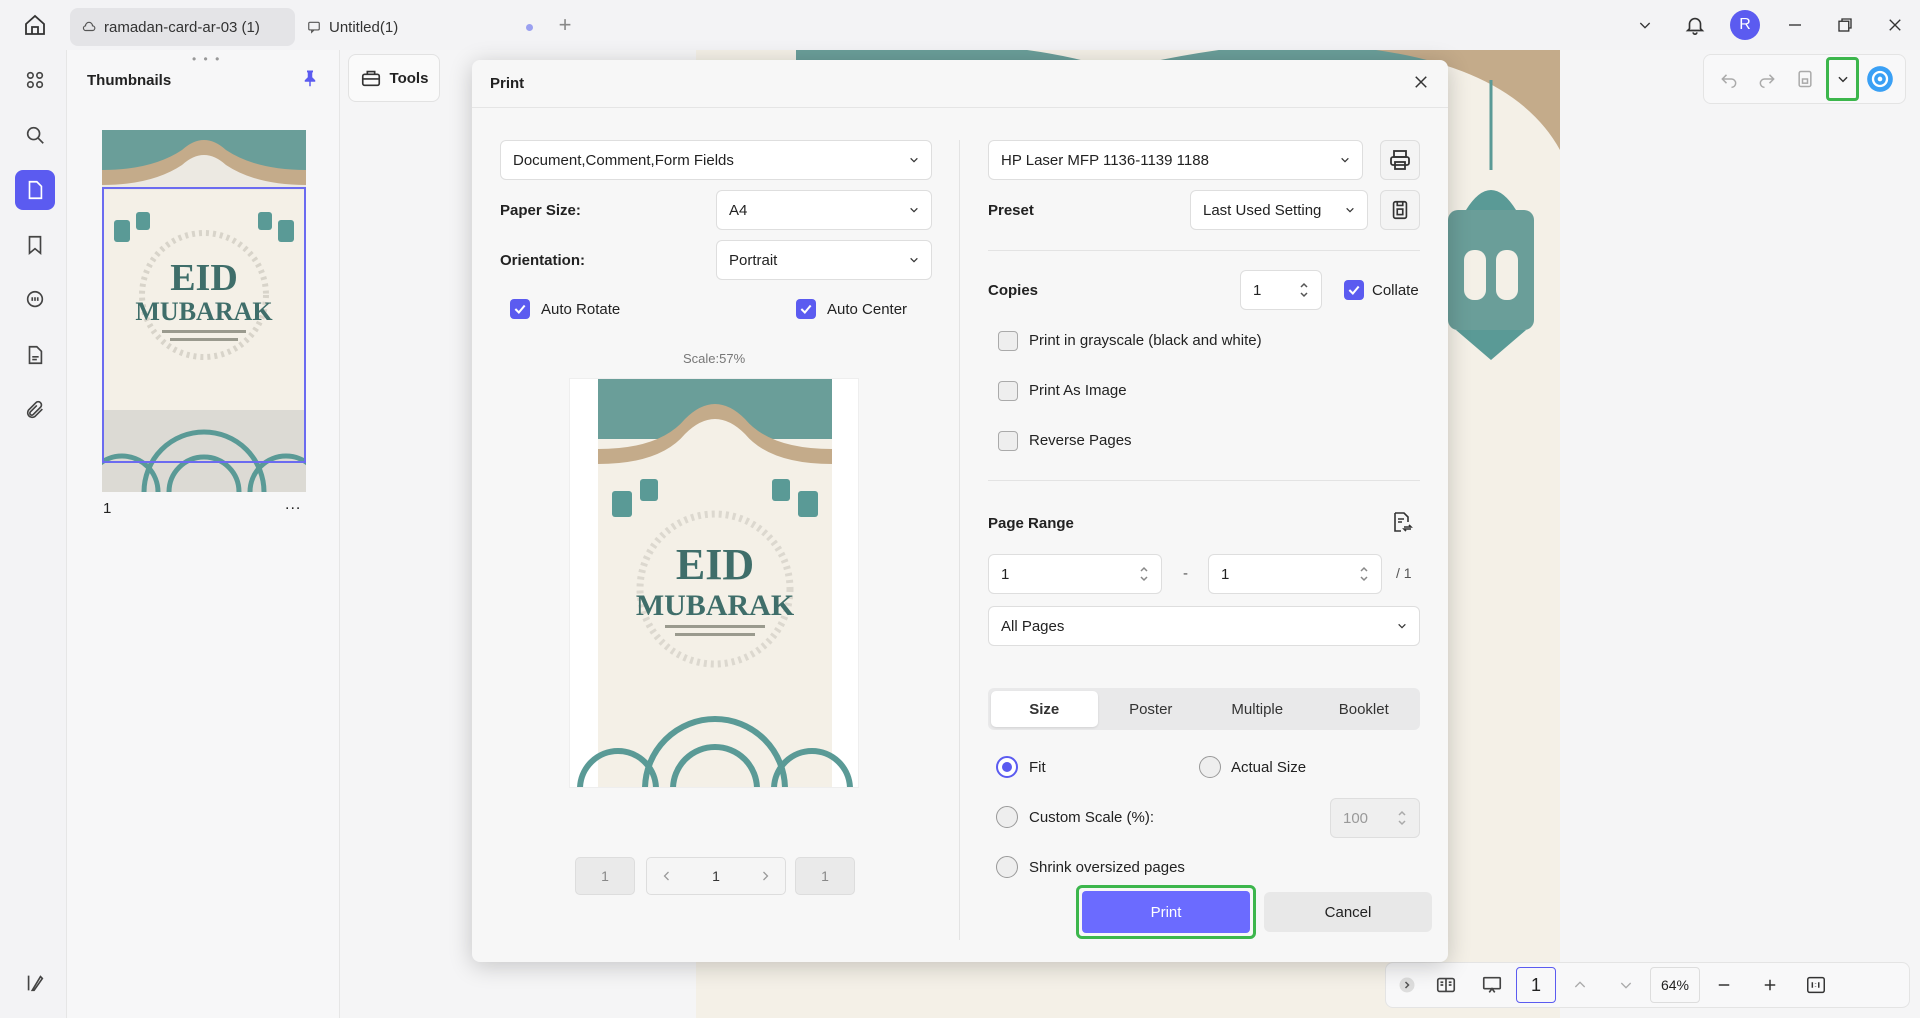 The image size is (1920, 1018). I want to click on redo-button, so click(1767, 79).